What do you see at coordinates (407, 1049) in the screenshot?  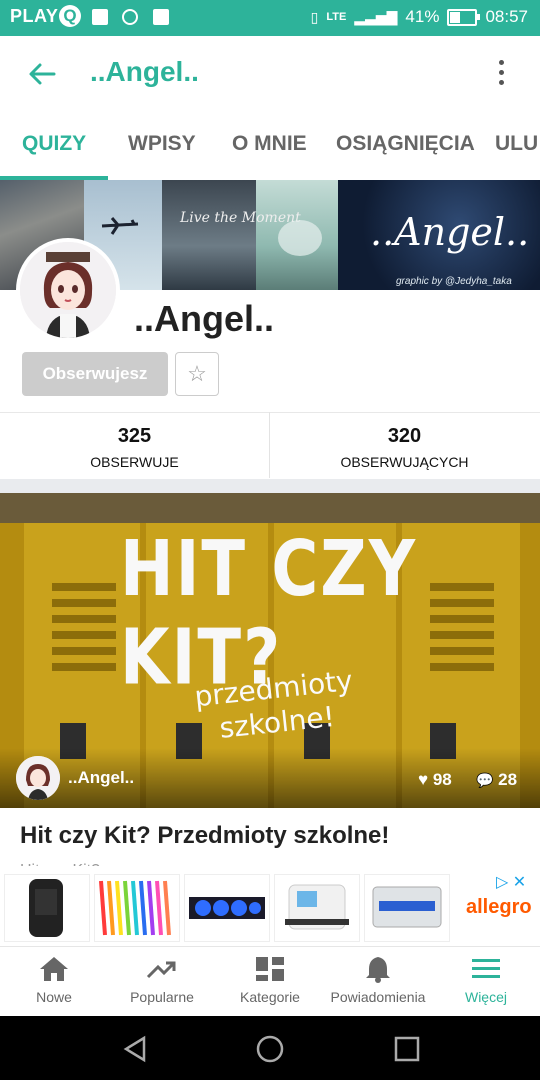 I see `system-recents-icon` at bounding box center [407, 1049].